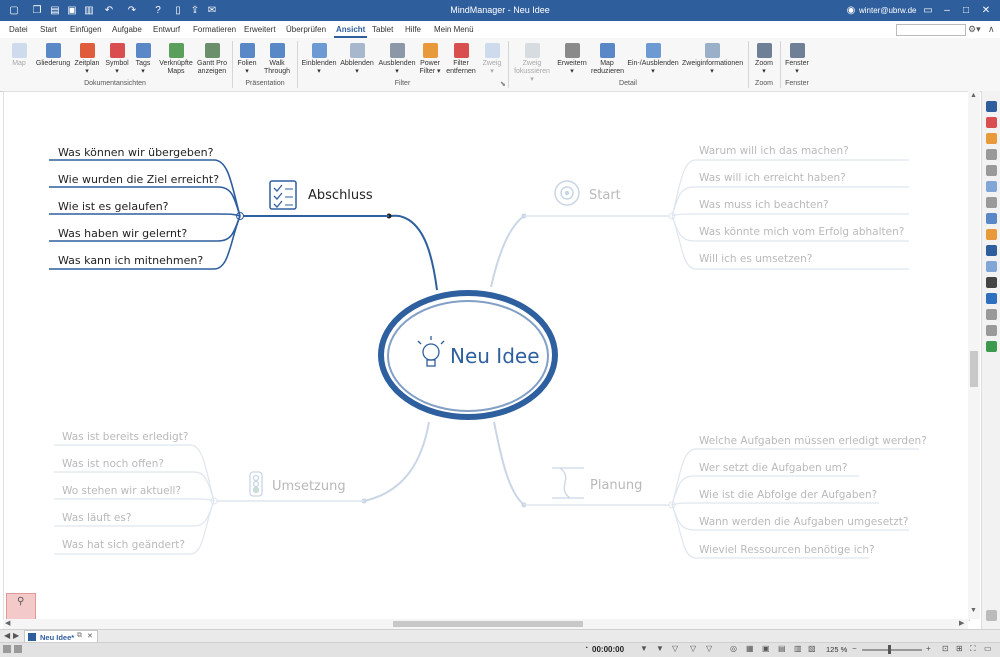 The height and width of the screenshot is (657, 1000). Describe the element at coordinates (18, 29) in the screenshot. I see `tab-datei: Datei` at that location.